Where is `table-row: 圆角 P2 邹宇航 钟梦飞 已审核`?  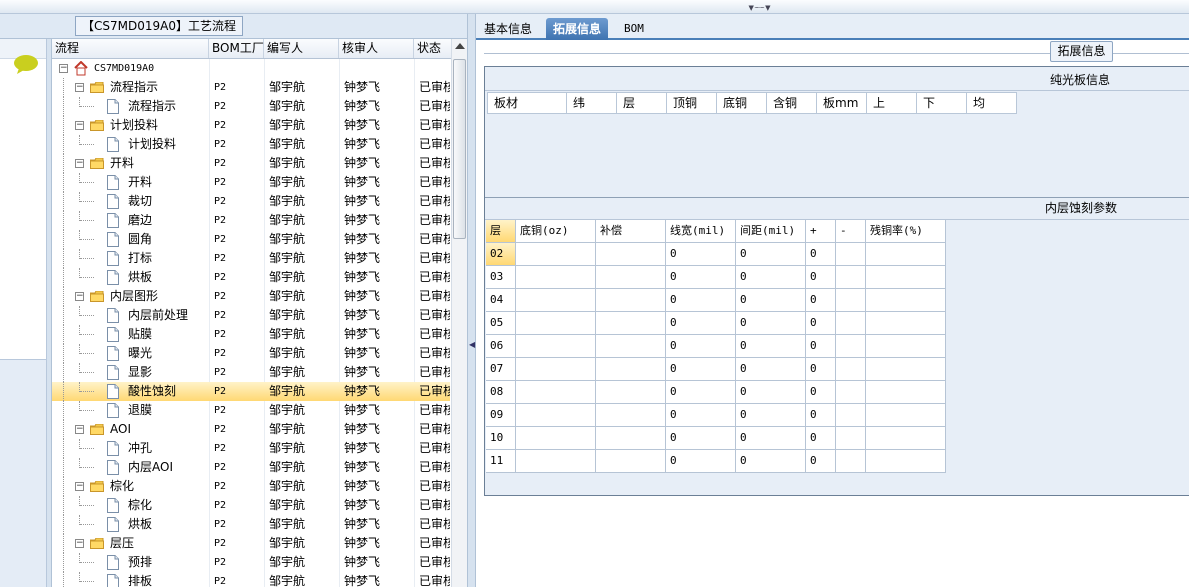
table-row: 圆角 P2 邹宇航 钟梦飞 已审核 is located at coordinates (251, 239).